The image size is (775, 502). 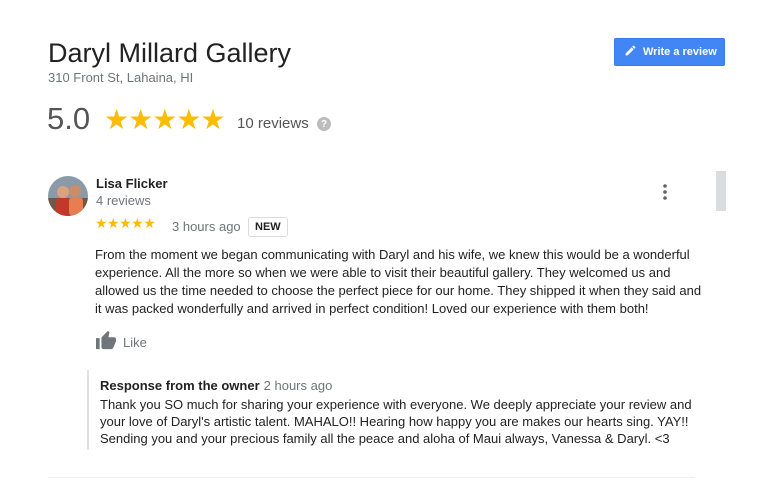 What do you see at coordinates (135, 342) in the screenshot?
I see `like-label: Like` at bounding box center [135, 342].